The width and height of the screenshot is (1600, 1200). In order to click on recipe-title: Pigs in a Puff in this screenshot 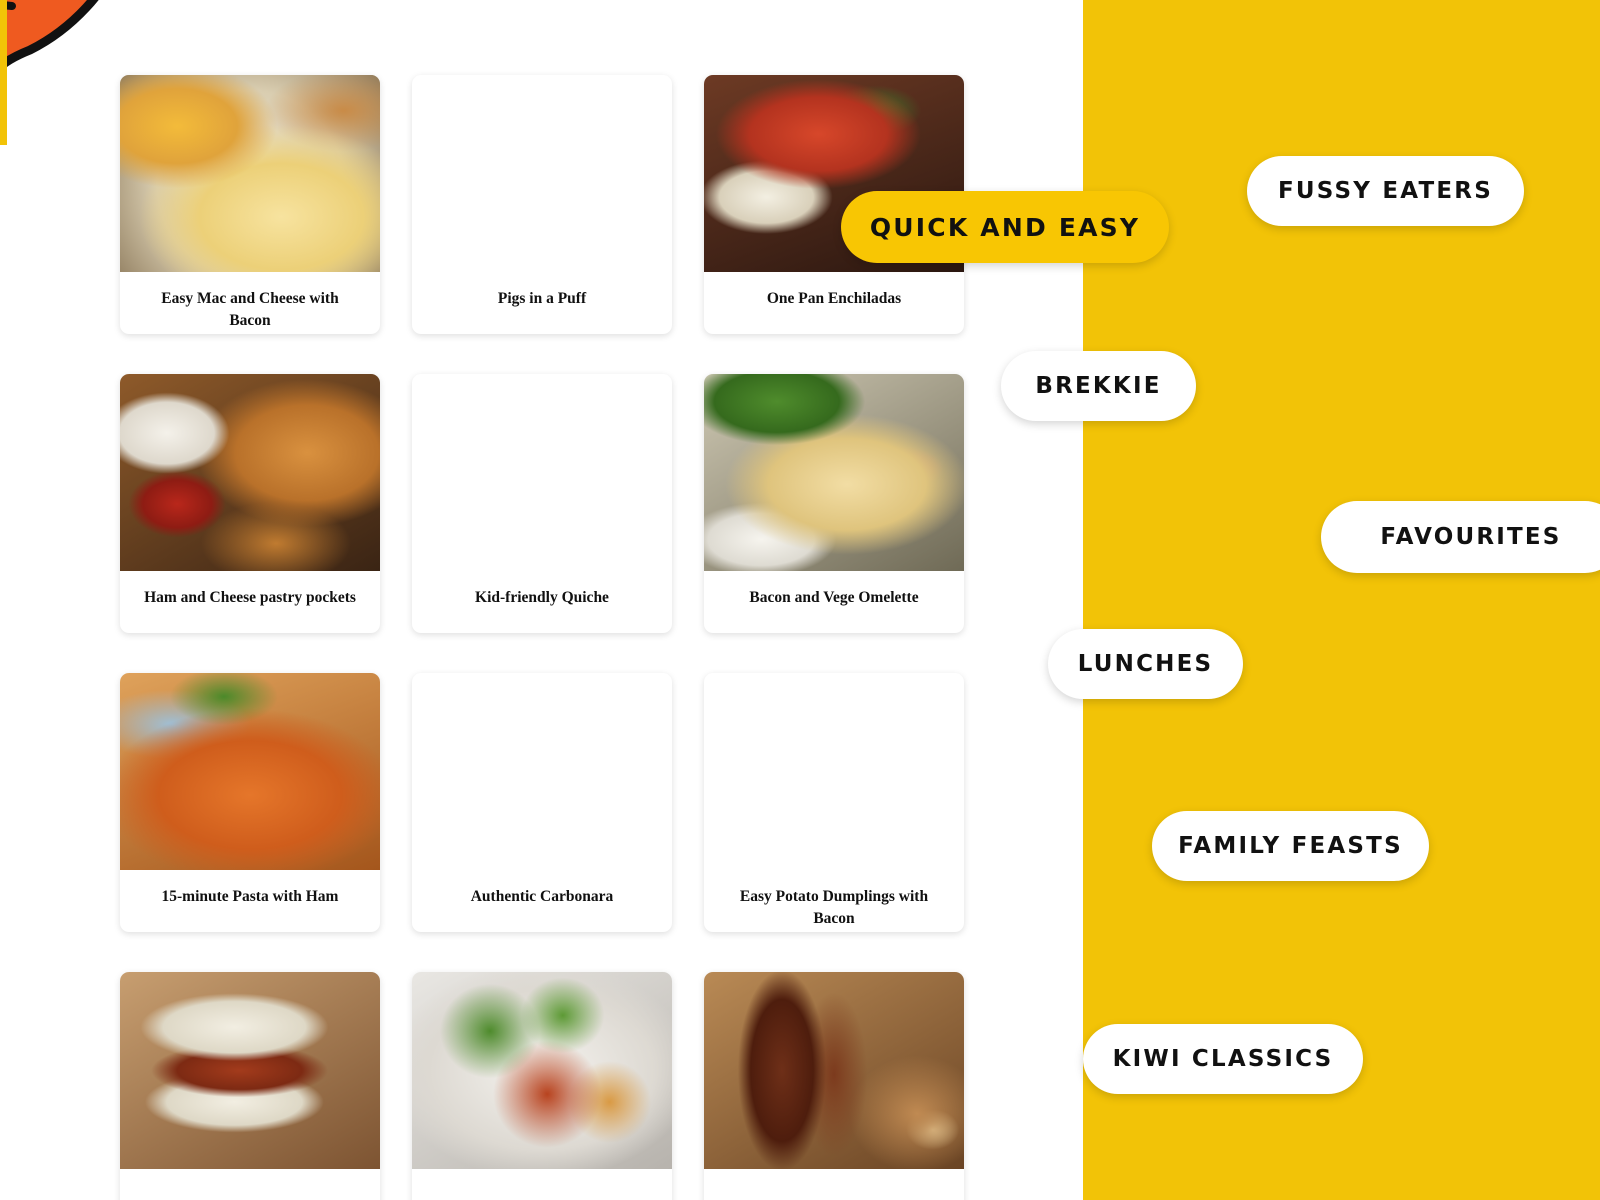, I will do `click(542, 298)`.